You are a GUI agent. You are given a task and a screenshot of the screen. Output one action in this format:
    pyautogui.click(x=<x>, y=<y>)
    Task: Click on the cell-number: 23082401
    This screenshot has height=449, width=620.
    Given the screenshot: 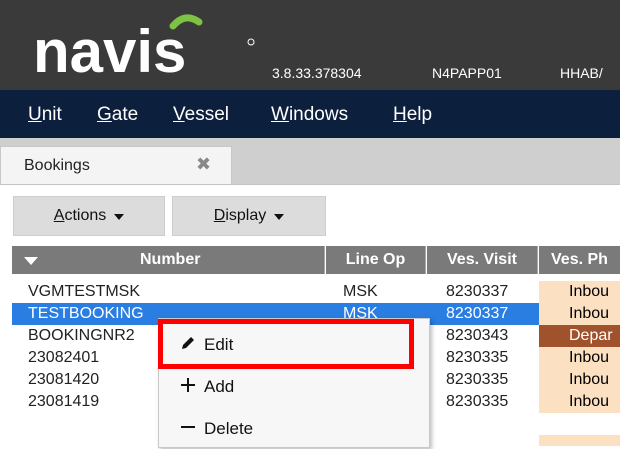 What is the action you would take?
    pyautogui.click(x=64, y=357)
    